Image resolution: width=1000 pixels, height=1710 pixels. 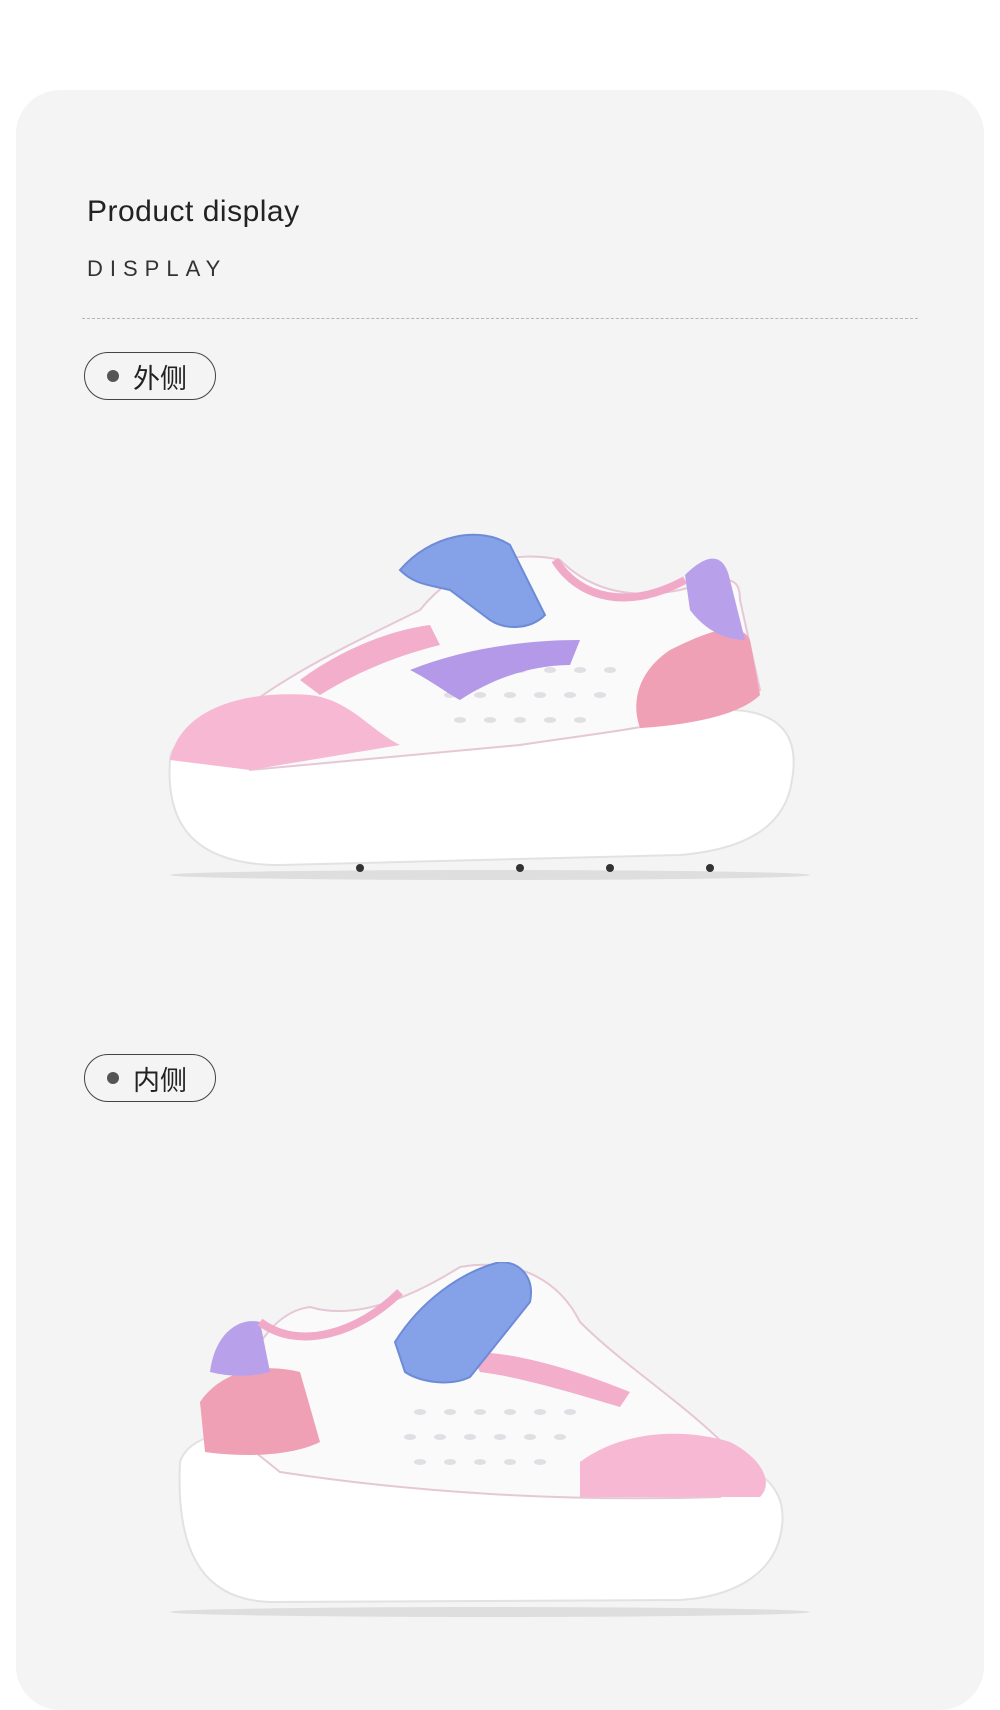 I want to click on sneaker-medial-image, so click(x=490, y=1439).